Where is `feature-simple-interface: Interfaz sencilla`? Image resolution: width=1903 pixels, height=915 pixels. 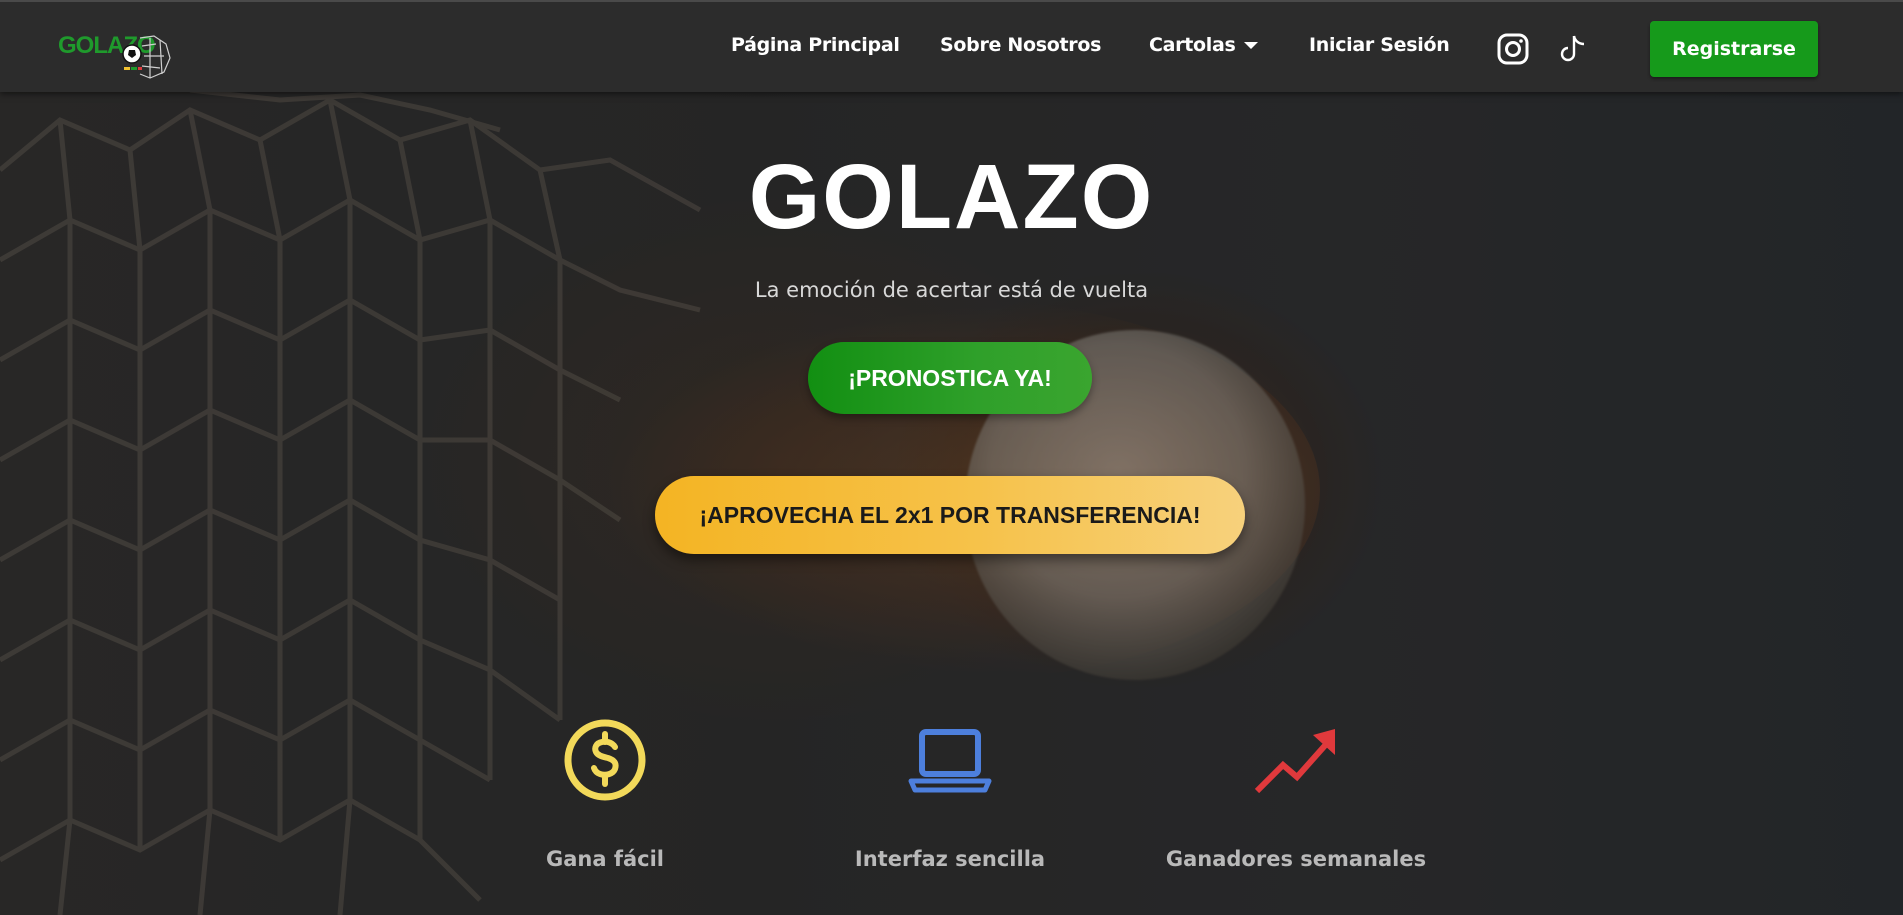
feature-simple-interface: Interfaz sencilla is located at coordinates (950, 793).